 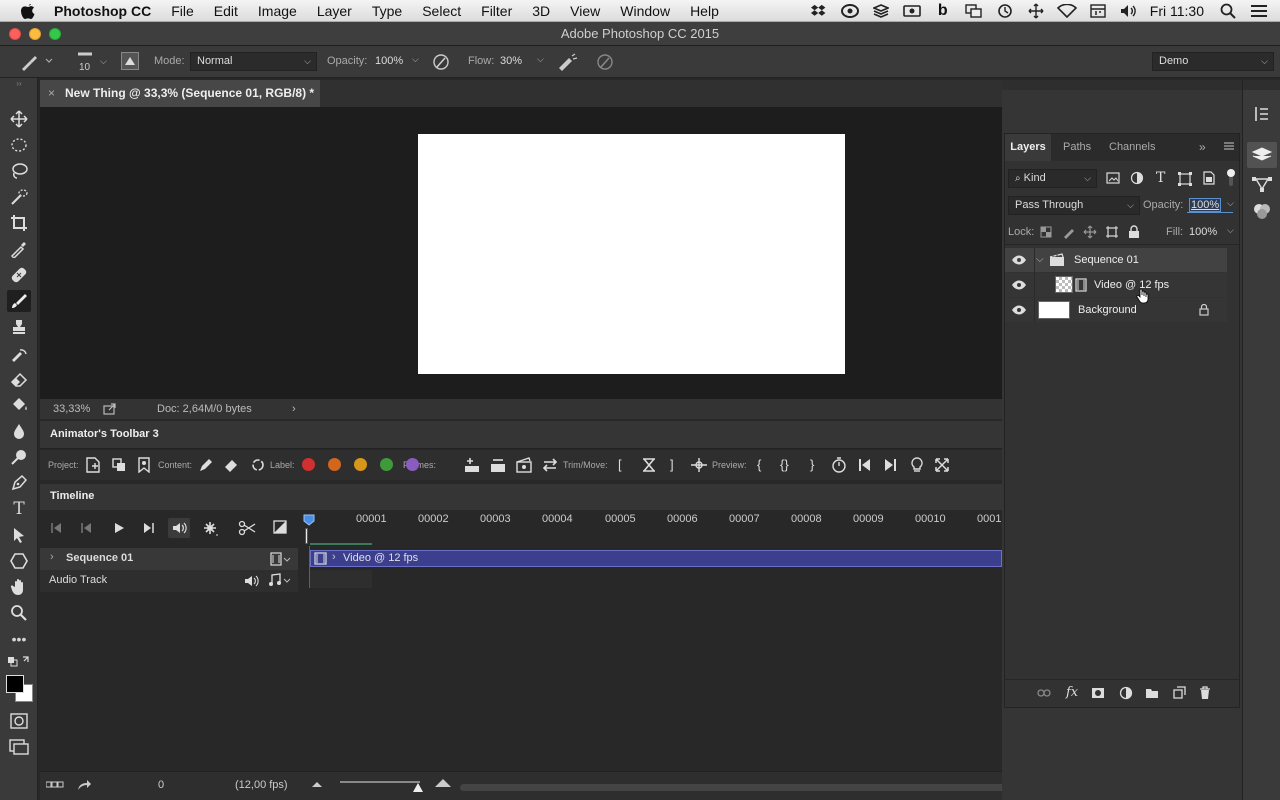 I want to click on playhead-marker, so click(x=306, y=536).